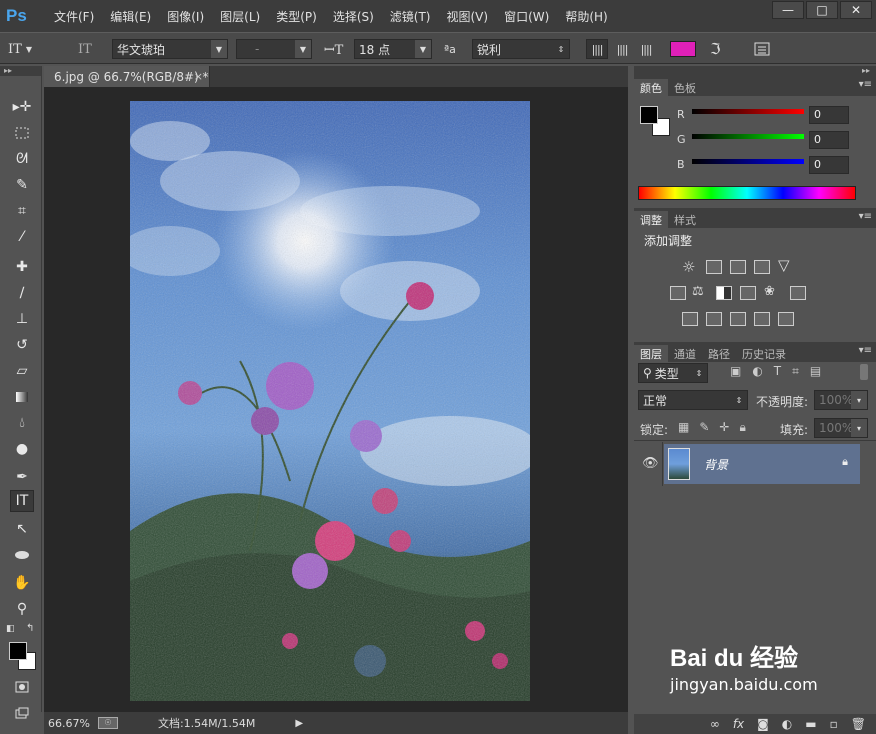 Image resolution: width=876 pixels, height=734 pixels. I want to click on new-group-icon: ▬, so click(810, 724).